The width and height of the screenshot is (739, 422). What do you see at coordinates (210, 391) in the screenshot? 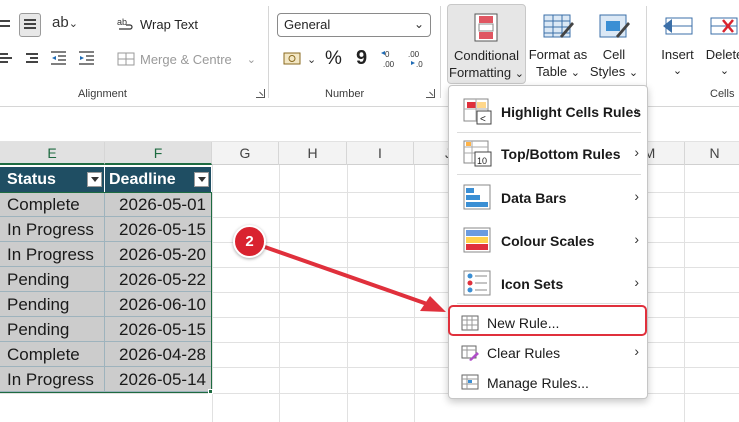
I see `fill-handle` at bounding box center [210, 391].